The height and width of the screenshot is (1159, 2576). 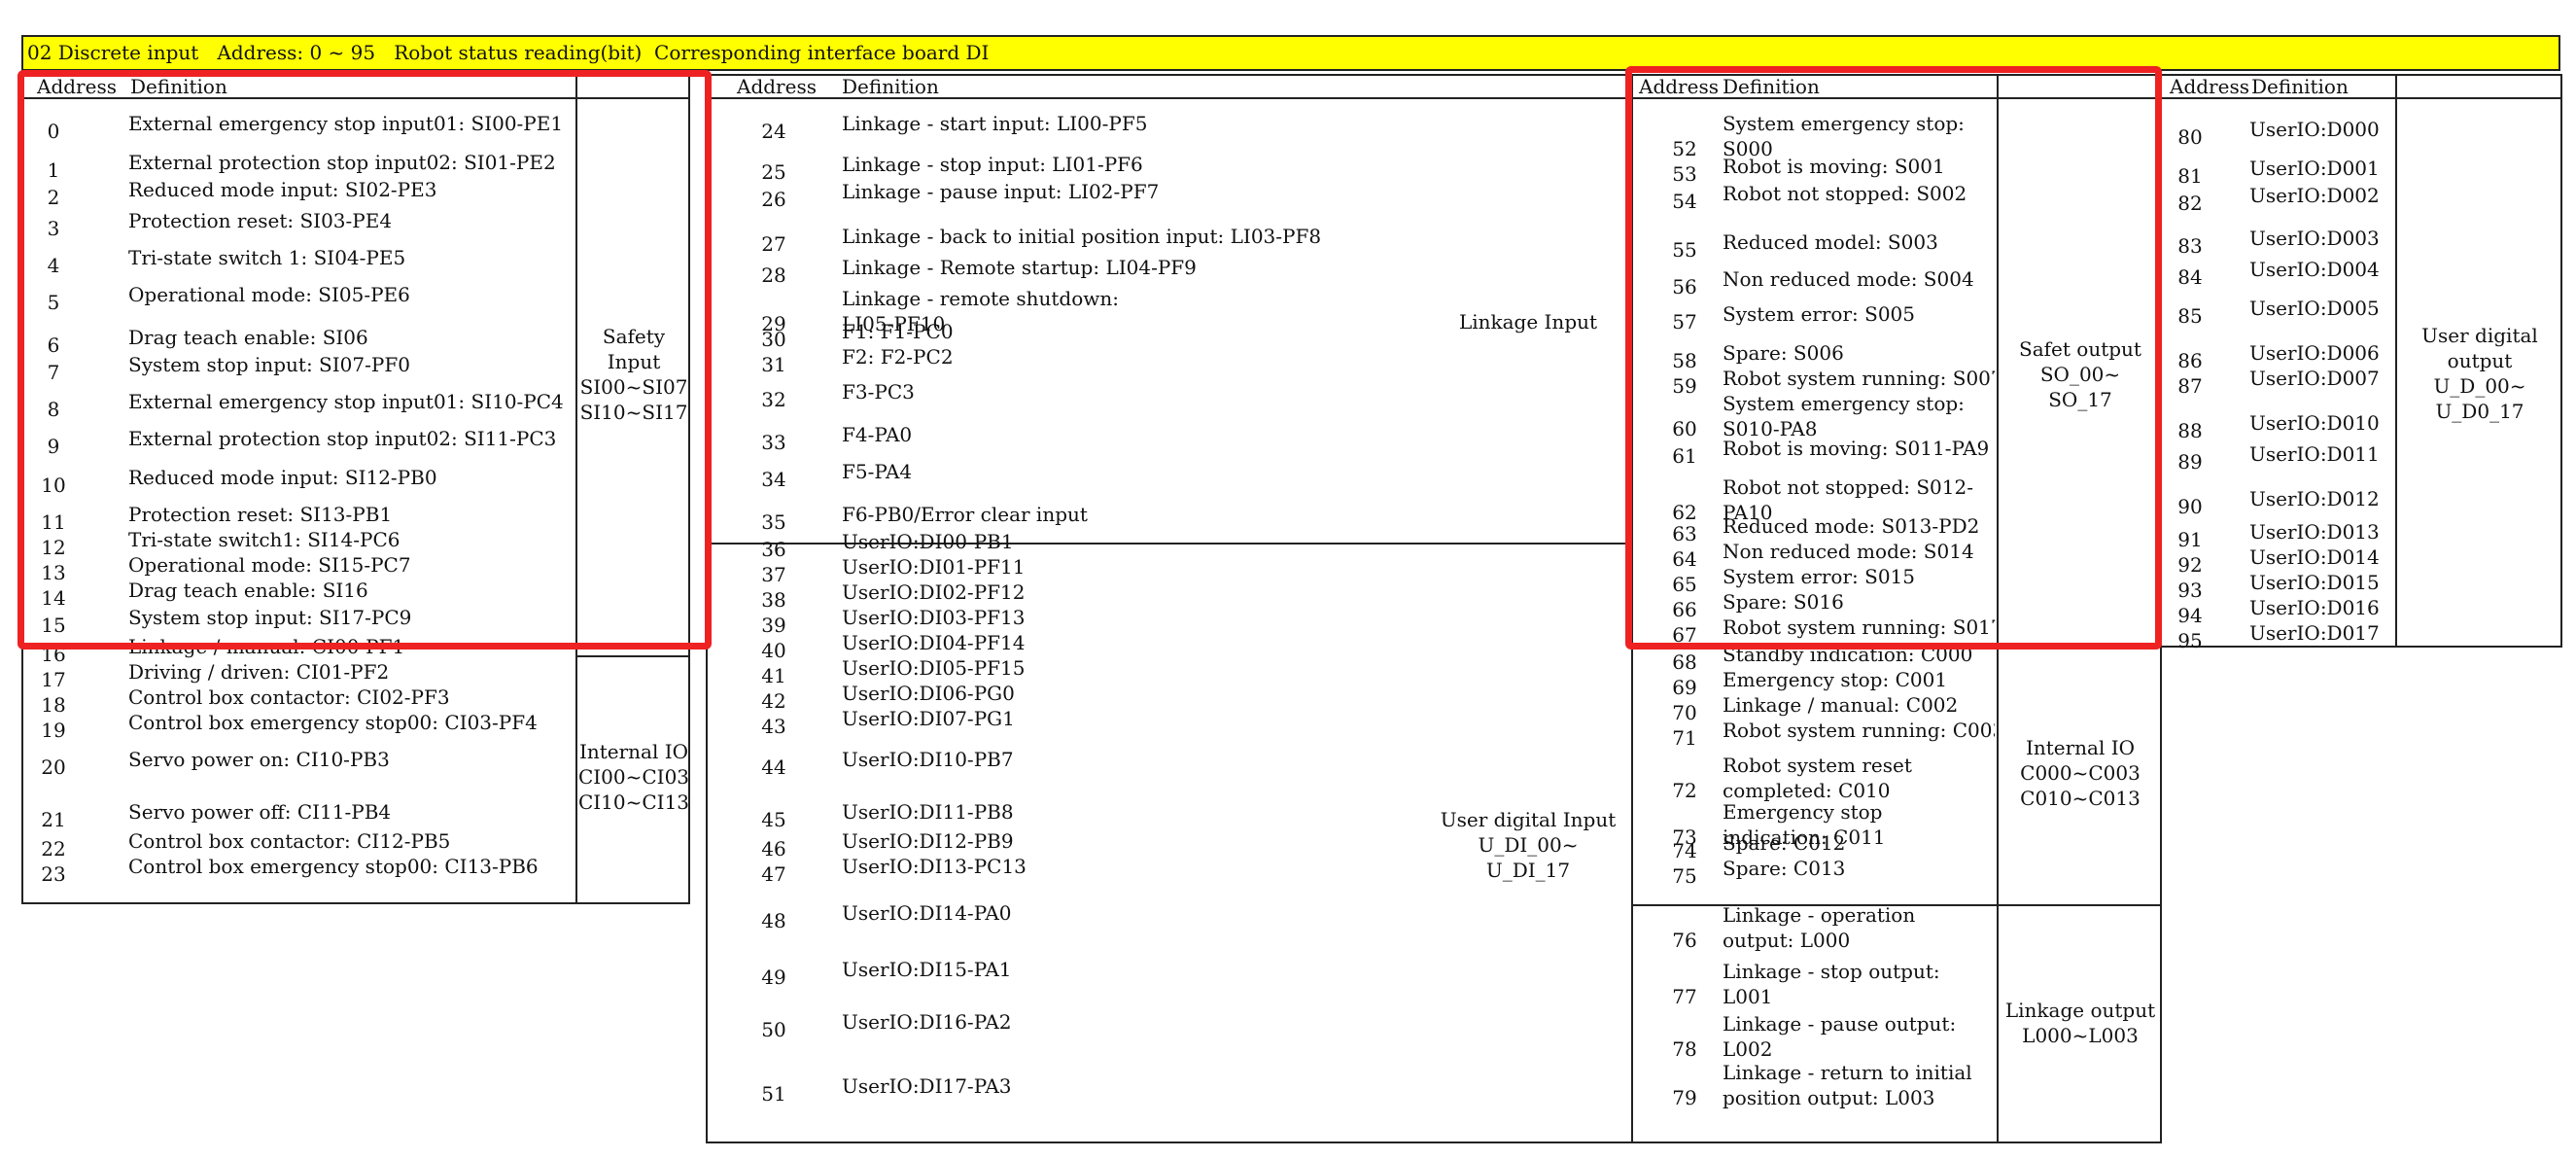 I want to click on row-definition: Linkage - start input: LI00-PF5, so click(x=995, y=124).